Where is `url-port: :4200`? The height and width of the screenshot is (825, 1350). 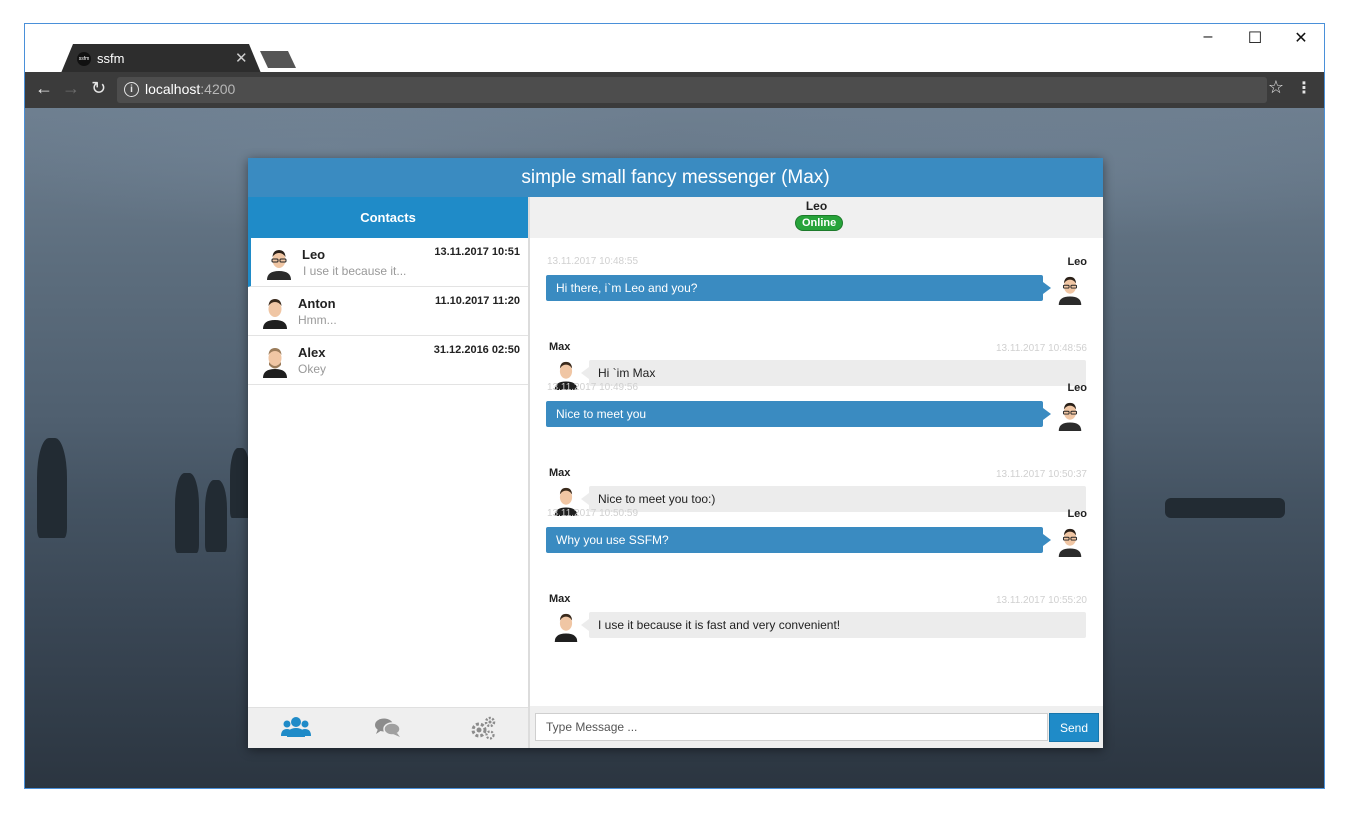 url-port: :4200 is located at coordinates (218, 89).